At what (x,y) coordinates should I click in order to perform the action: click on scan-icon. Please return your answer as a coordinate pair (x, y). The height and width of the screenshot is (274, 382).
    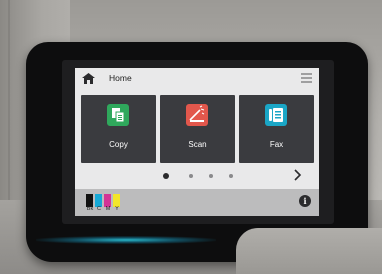
    Looking at the image, I should click on (197, 115).